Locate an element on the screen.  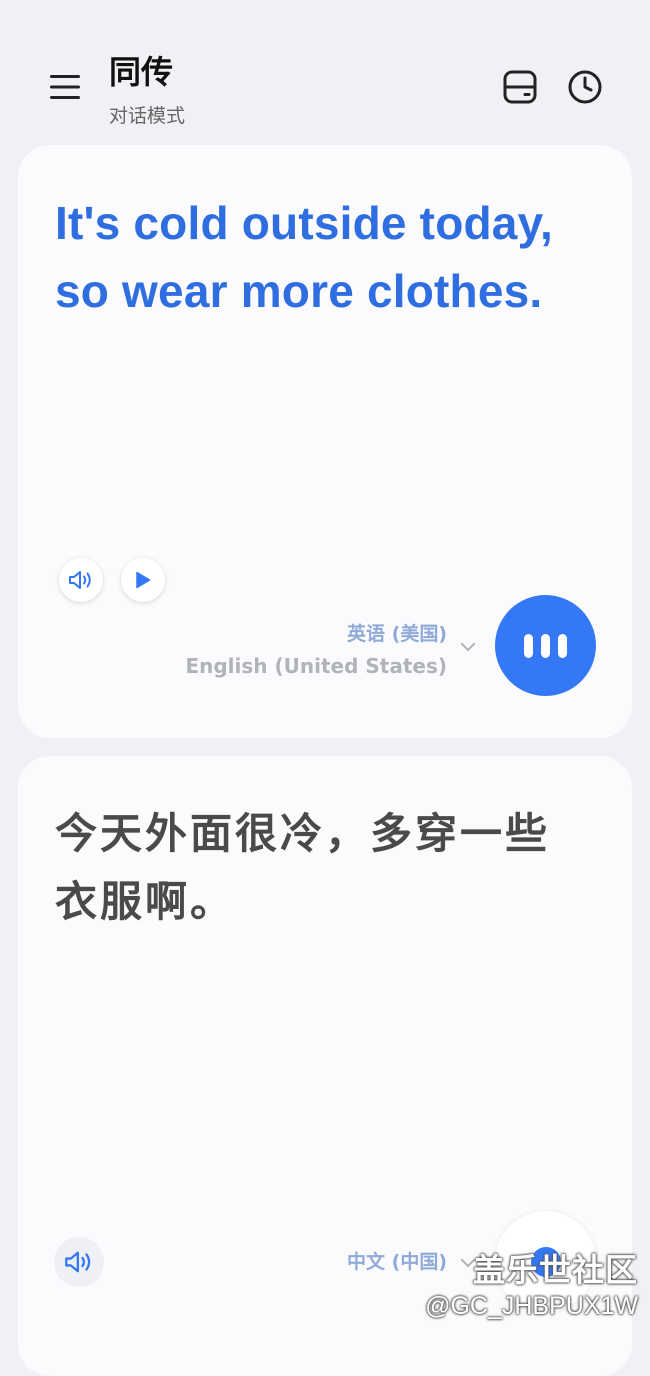
history-button is located at coordinates (585, 87).